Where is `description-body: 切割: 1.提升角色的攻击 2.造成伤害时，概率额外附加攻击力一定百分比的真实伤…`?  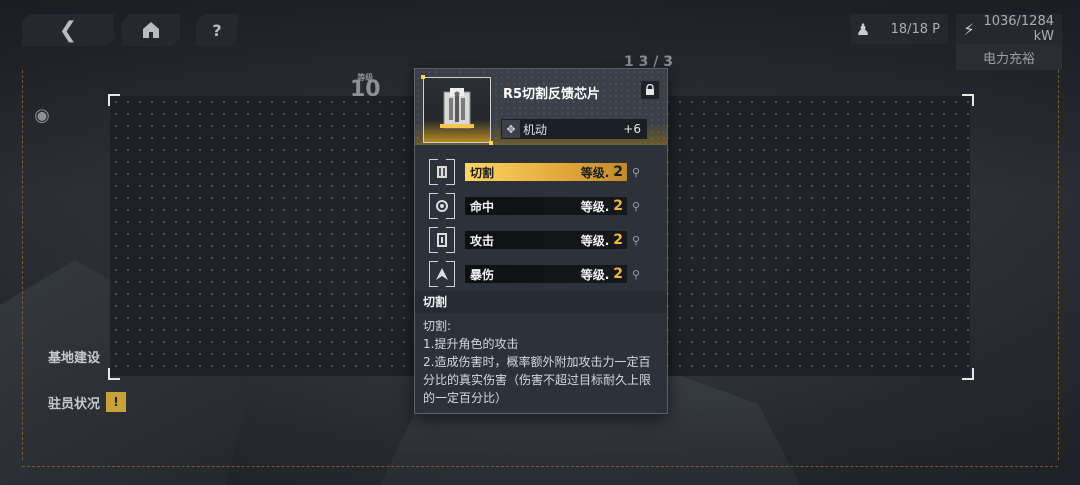 description-body: 切割: 1.提升角色的攻击 2.造成伤害时，概率额外附加攻击力一定百分比的真实伤… is located at coordinates (542, 362).